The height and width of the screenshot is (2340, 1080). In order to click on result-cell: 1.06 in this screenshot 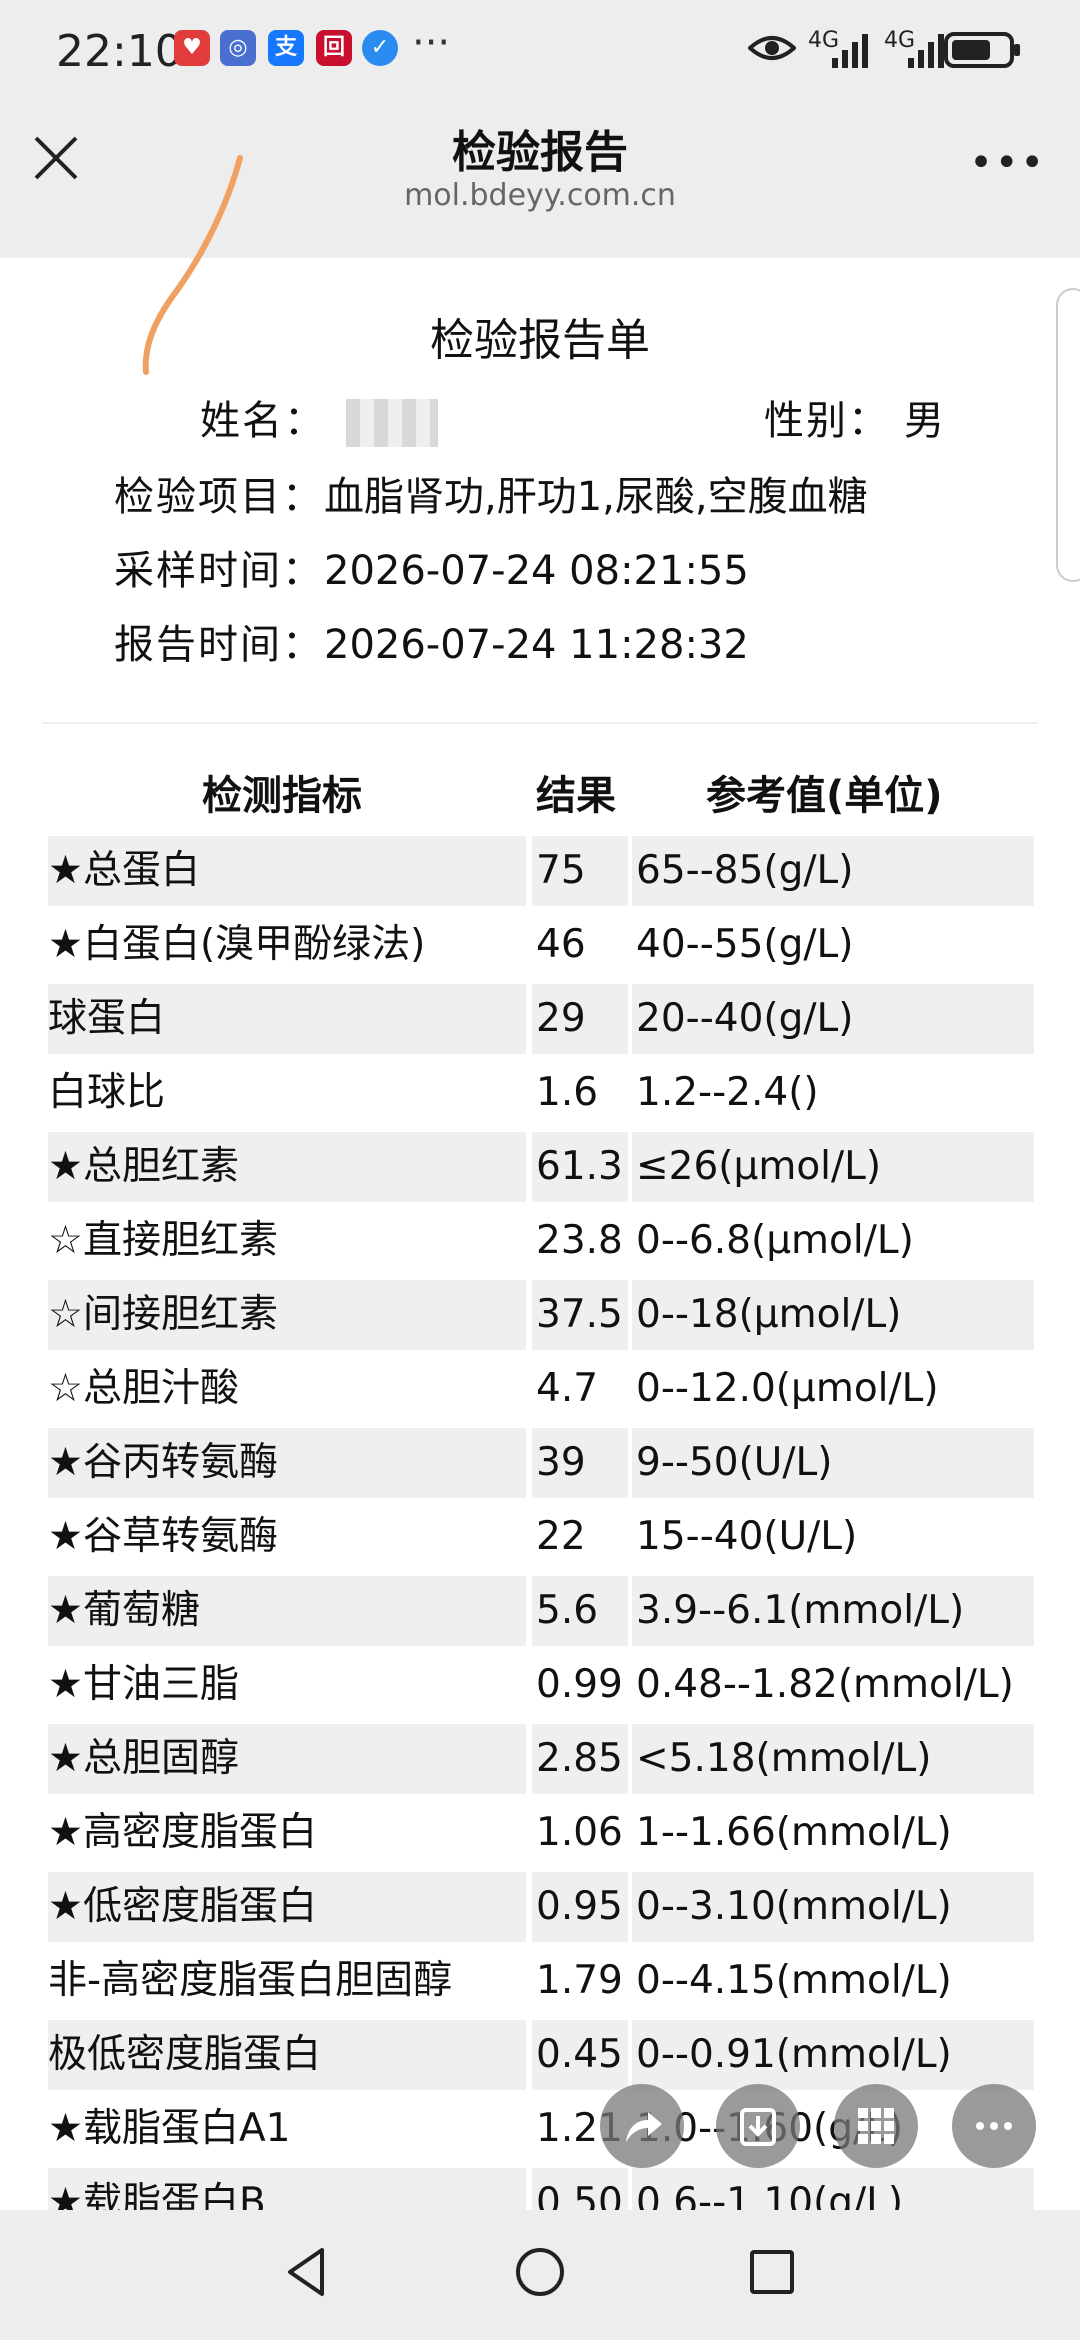, I will do `click(579, 1832)`.